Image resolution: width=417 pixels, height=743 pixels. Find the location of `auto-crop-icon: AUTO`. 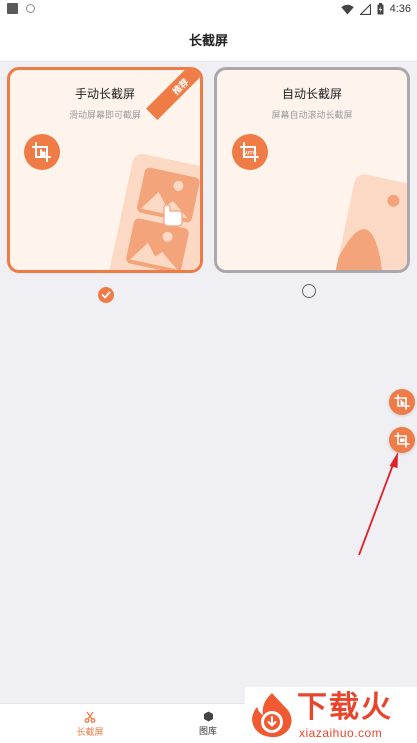

auto-crop-icon: AUTO is located at coordinates (250, 152).